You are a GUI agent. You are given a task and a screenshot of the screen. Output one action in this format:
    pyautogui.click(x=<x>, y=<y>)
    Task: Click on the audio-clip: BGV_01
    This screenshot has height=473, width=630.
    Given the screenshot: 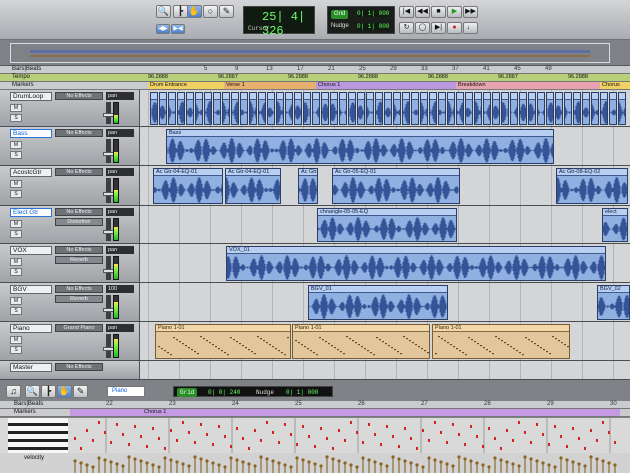 What is the action you would take?
    pyautogui.click(x=378, y=302)
    